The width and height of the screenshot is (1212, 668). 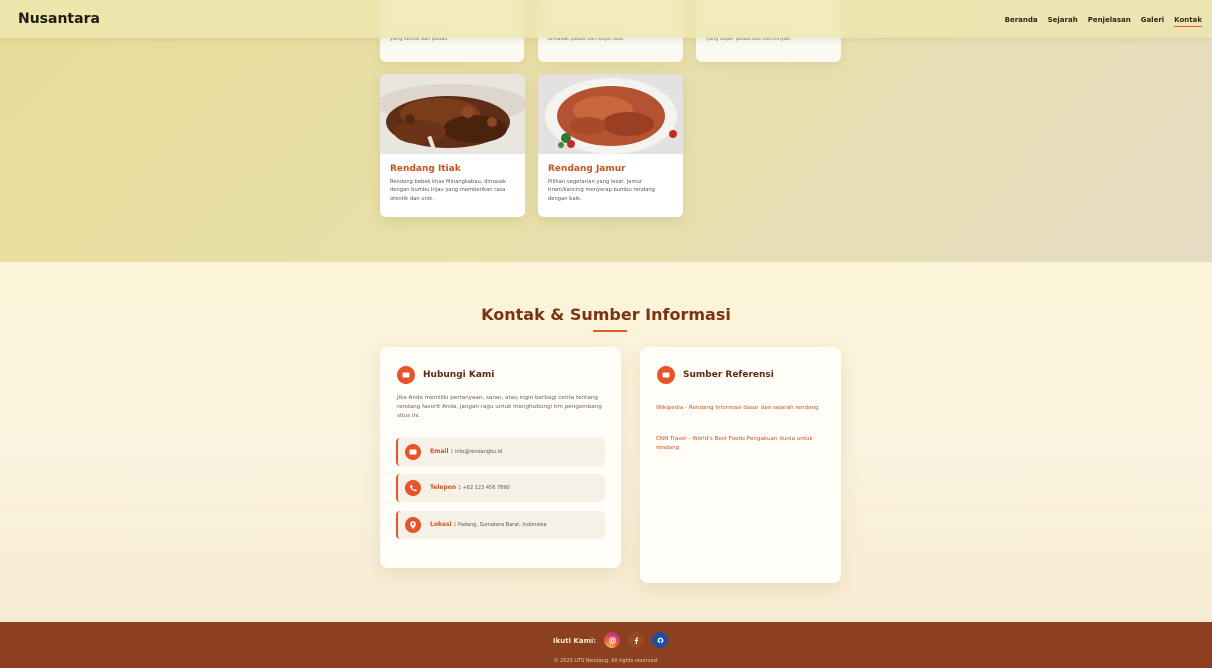 What do you see at coordinates (660, 640) in the screenshot?
I see `github-icon` at bounding box center [660, 640].